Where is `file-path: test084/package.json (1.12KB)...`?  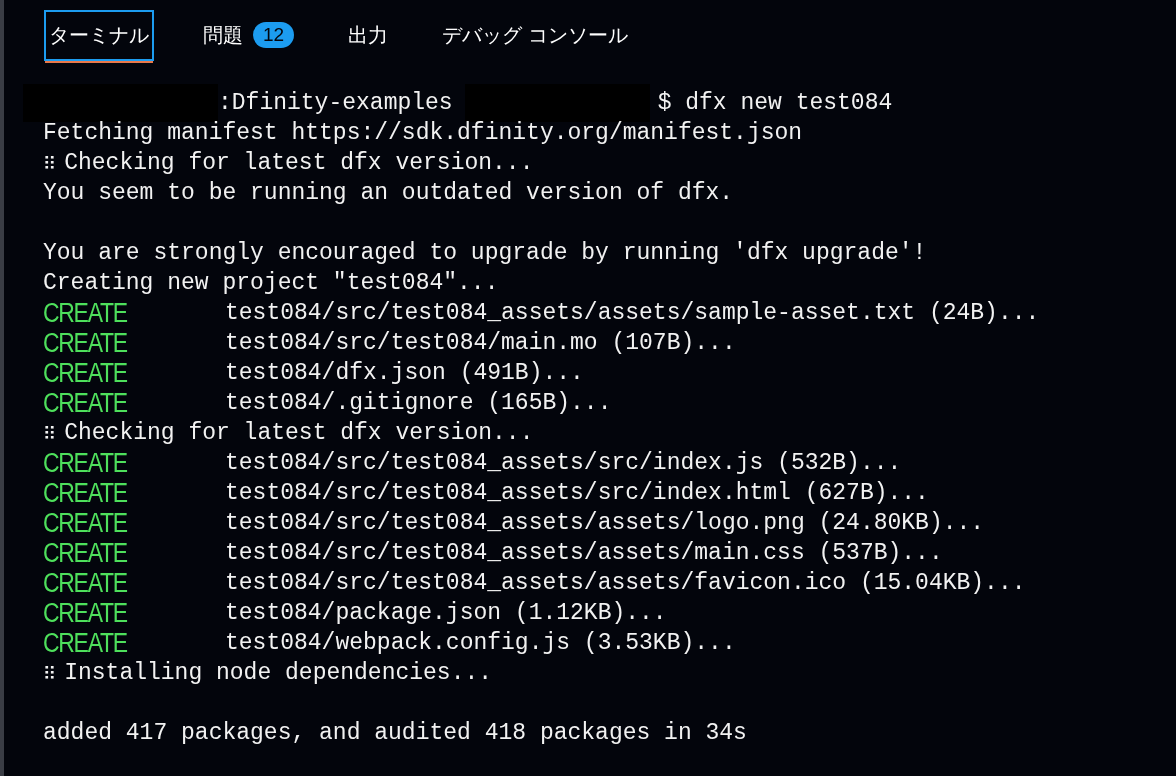
file-path: test084/package.json (1.12KB)... is located at coordinates (446, 613).